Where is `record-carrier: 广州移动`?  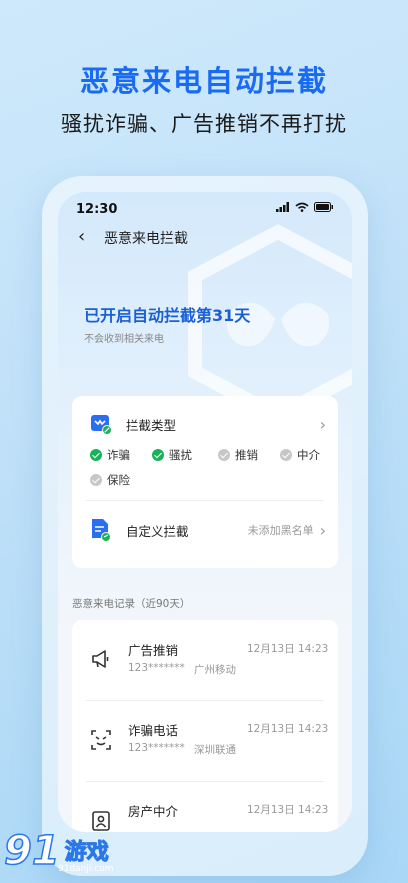 record-carrier: 广州移动 is located at coordinates (215, 670).